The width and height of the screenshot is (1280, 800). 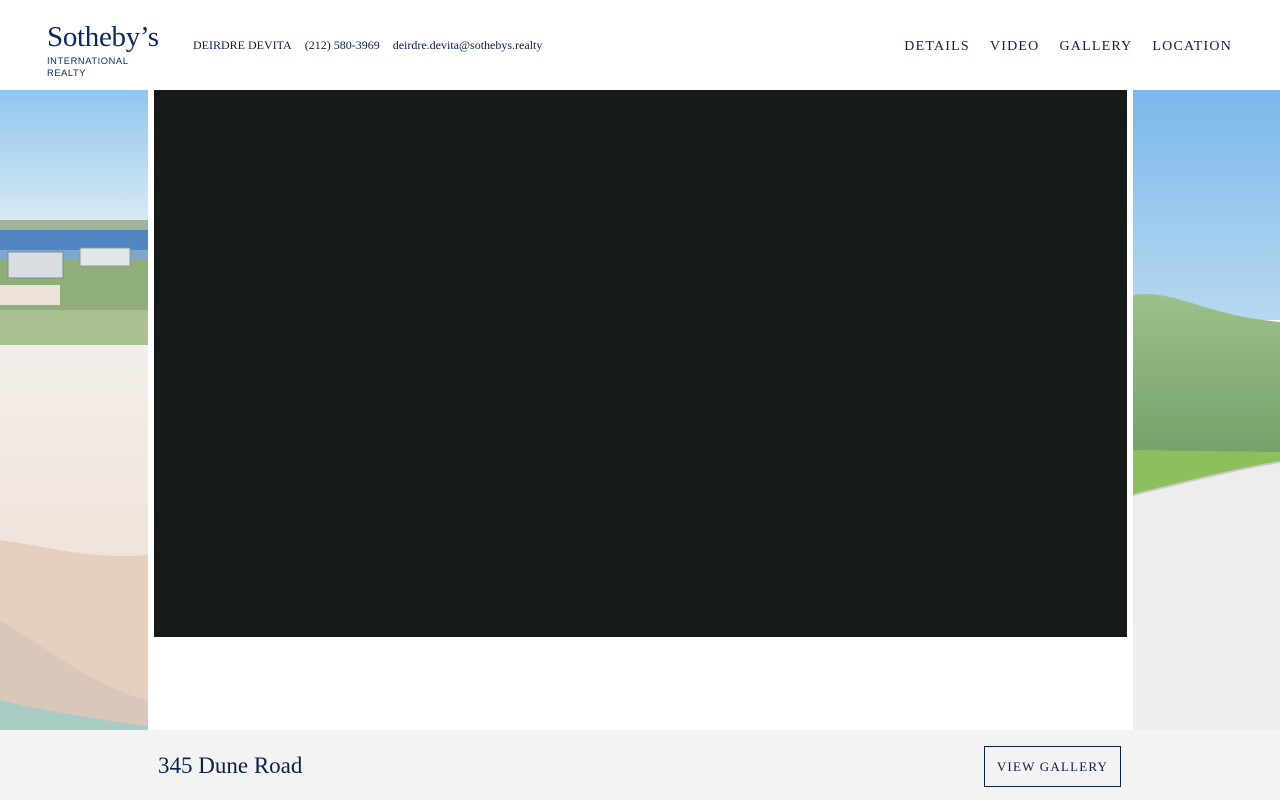 What do you see at coordinates (1192, 47) in the screenshot?
I see `nav-location: LOCATION` at bounding box center [1192, 47].